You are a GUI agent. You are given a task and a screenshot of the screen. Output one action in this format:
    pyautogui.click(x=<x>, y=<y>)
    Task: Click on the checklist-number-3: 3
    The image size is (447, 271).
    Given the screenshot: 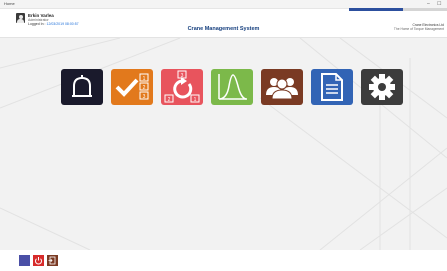 What is the action you would take?
    pyautogui.click(x=144, y=97)
    